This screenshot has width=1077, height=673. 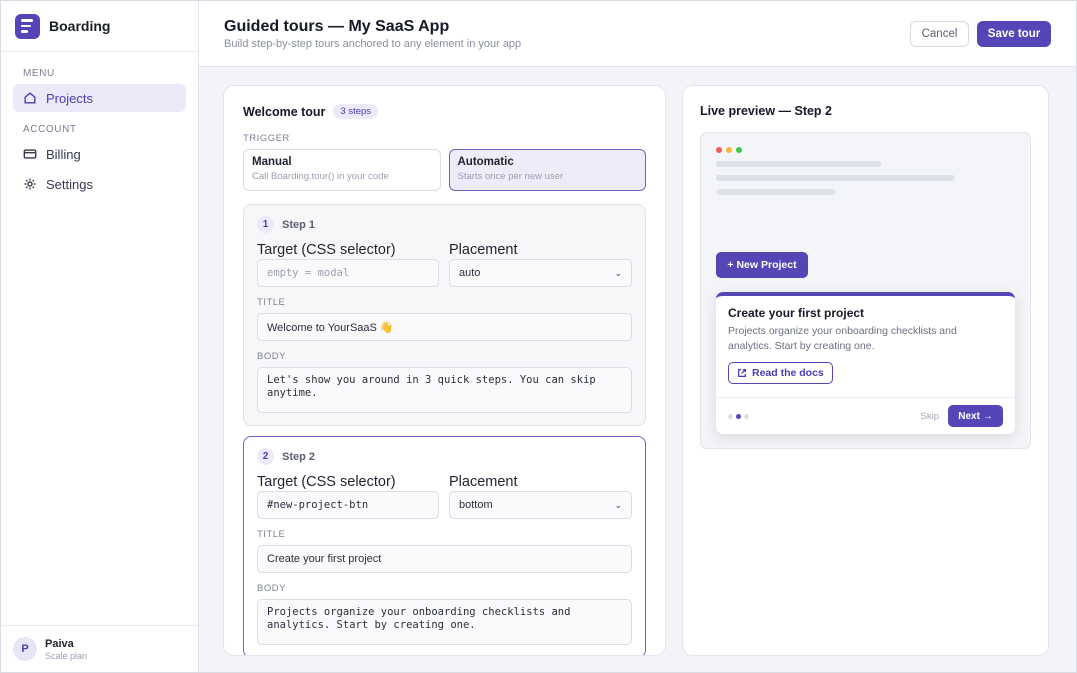 What do you see at coordinates (1014, 33) in the screenshot?
I see `save-tour-button: Save tour` at bounding box center [1014, 33].